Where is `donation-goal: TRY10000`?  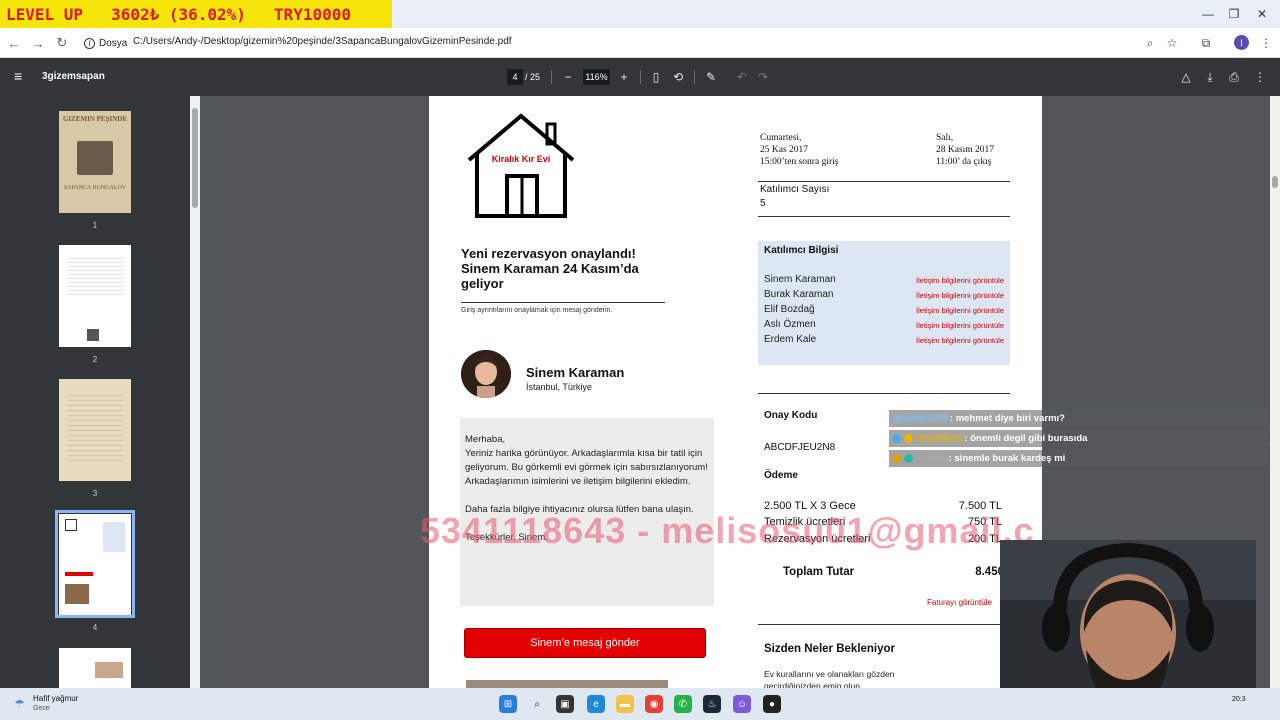
donation-goal: TRY10000 is located at coordinates (312, 14).